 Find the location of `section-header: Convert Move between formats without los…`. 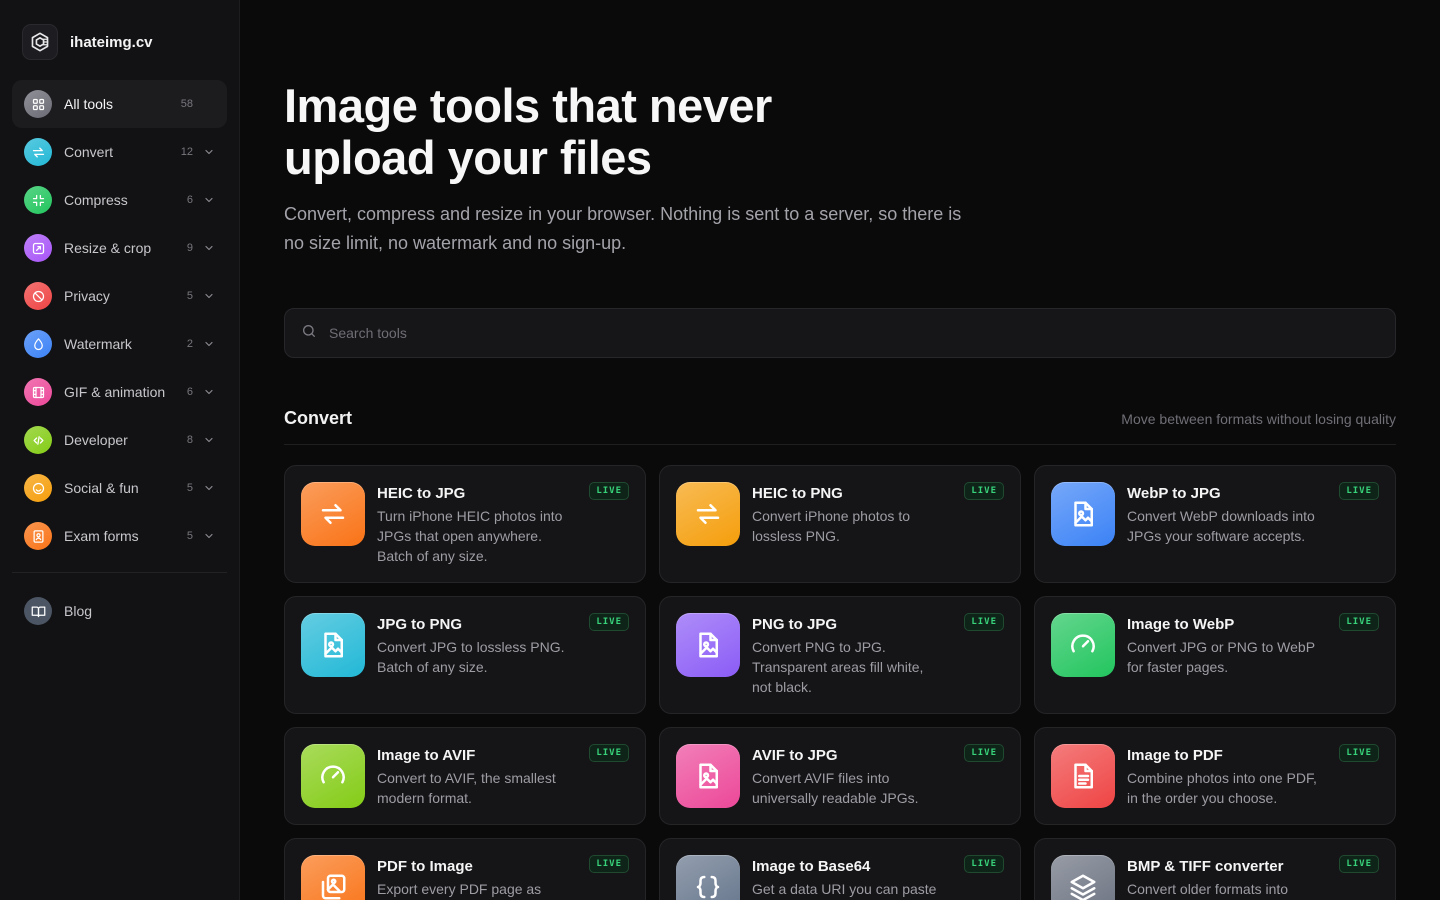

section-header: Convert Move between formats without los… is located at coordinates (840, 426).